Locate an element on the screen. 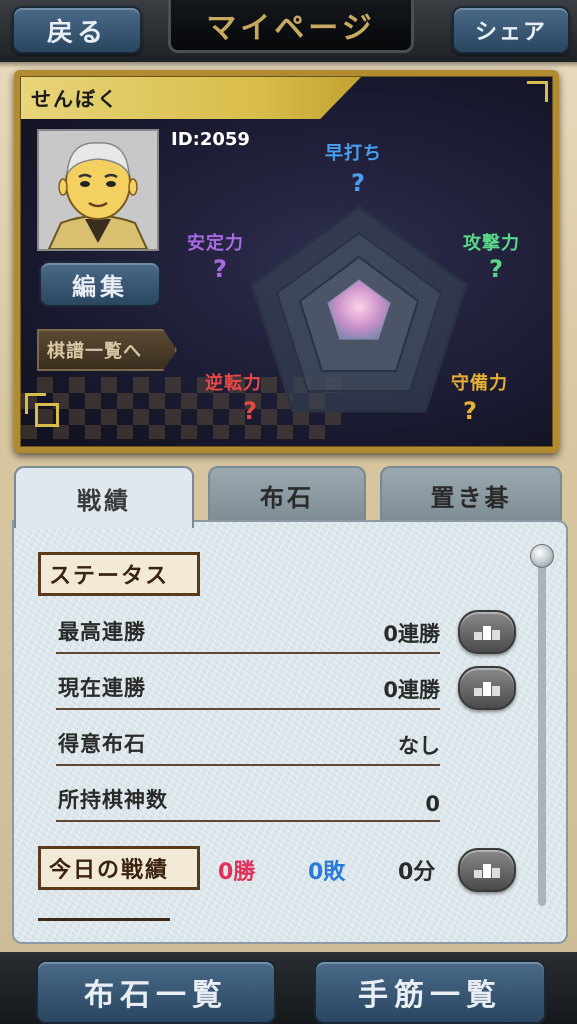  tab-record: 戦績 is located at coordinates (104, 497).